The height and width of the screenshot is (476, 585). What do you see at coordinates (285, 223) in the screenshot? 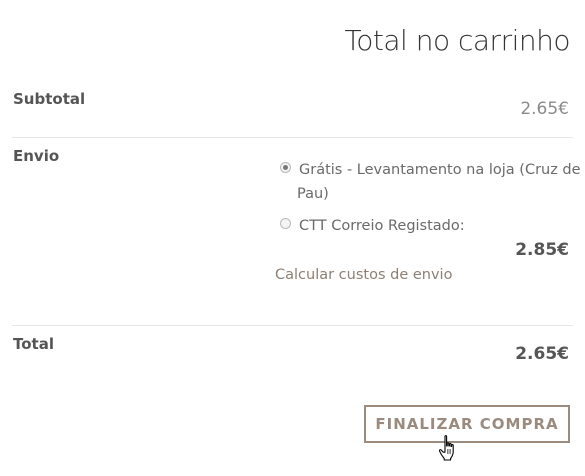
I see `radio-unselected-icon` at bounding box center [285, 223].